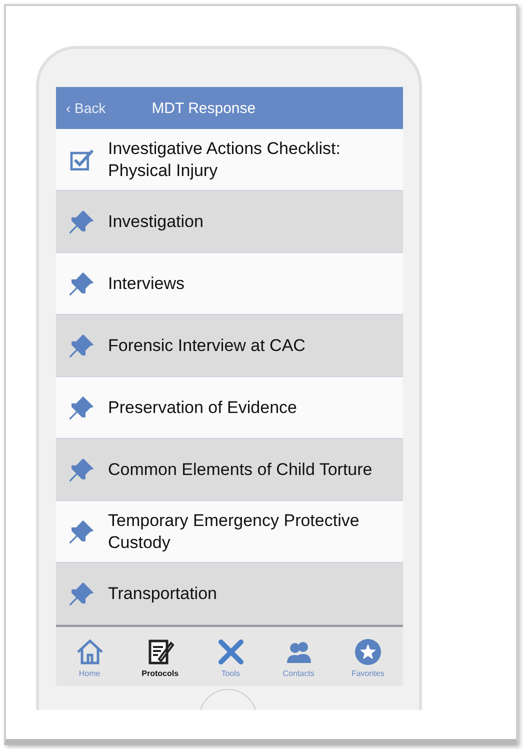 The image size is (523, 749). I want to click on list-item: Forensic Interview at CAC, so click(229, 346).